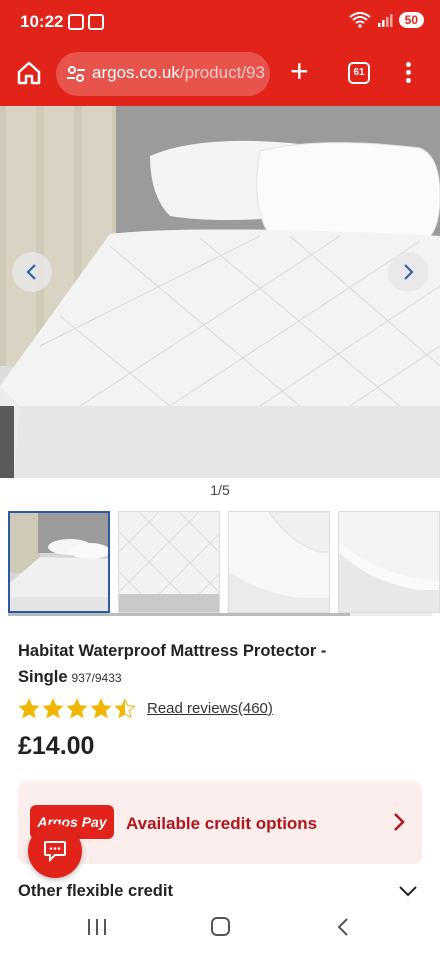  What do you see at coordinates (255, 708) in the screenshot?
I see `reviews-count: (460)` at bounding box center [255, 708].